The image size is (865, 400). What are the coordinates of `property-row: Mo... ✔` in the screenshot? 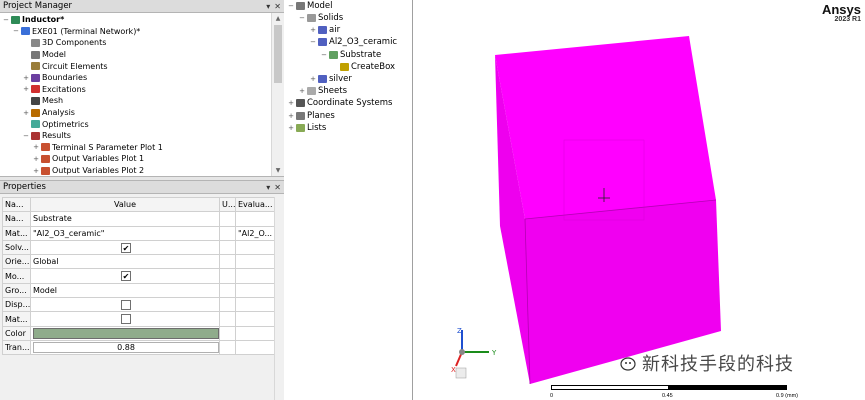 It's located at (138, 276).